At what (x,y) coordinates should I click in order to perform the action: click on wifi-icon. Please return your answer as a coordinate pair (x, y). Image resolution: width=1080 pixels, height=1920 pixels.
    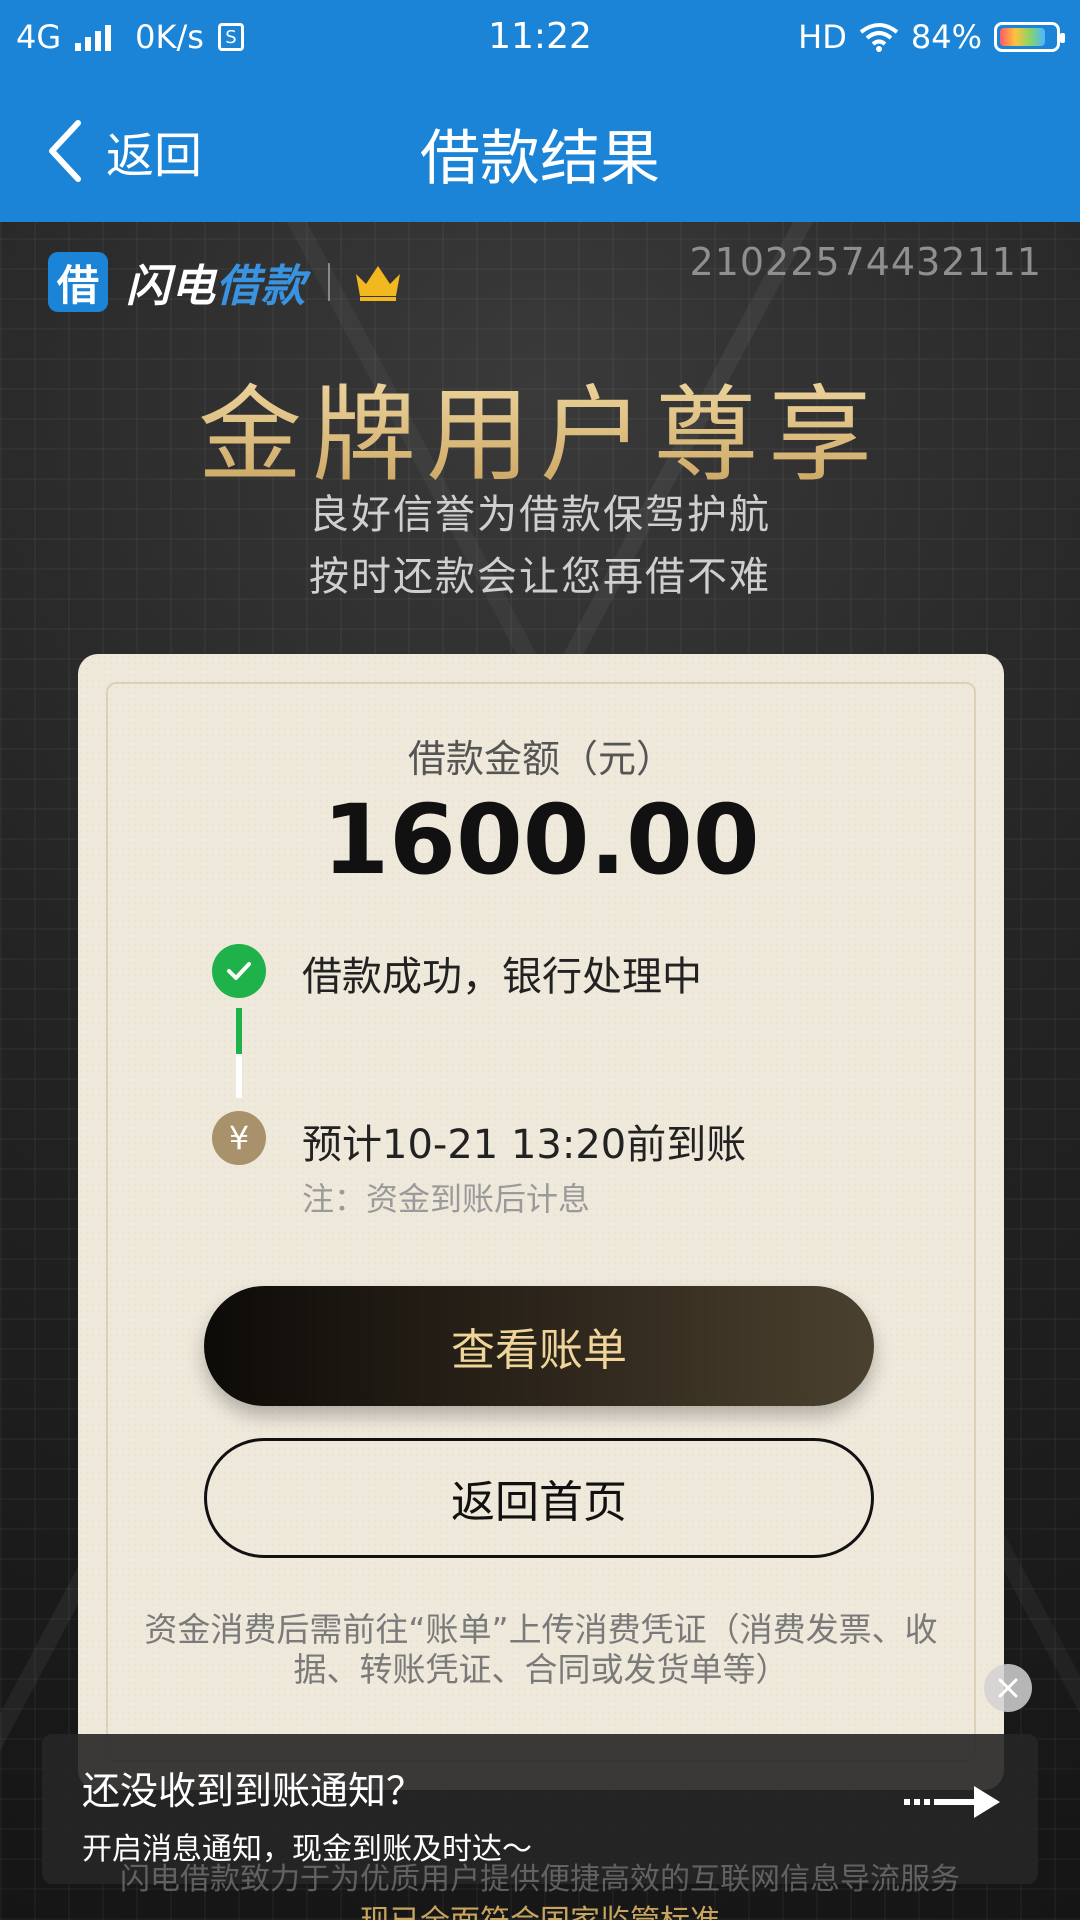
    Looking at the image, I should click on (879, 37).